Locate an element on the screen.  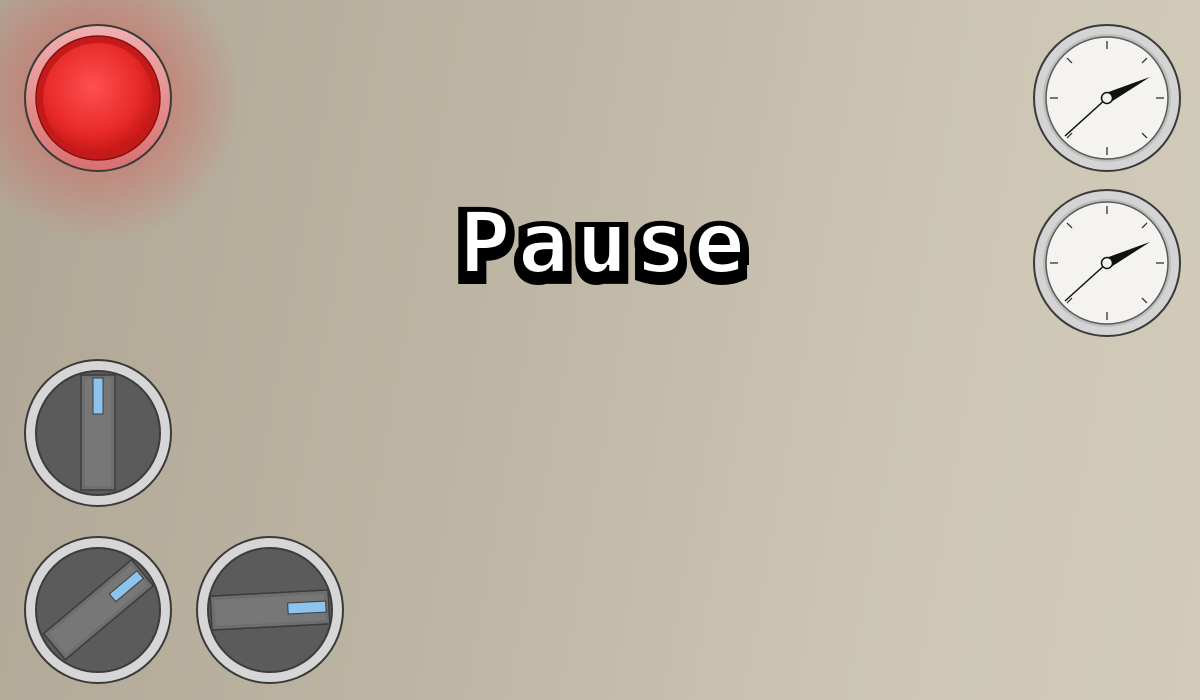
pressure-gauge-top is located at coordinates (1107, 98).